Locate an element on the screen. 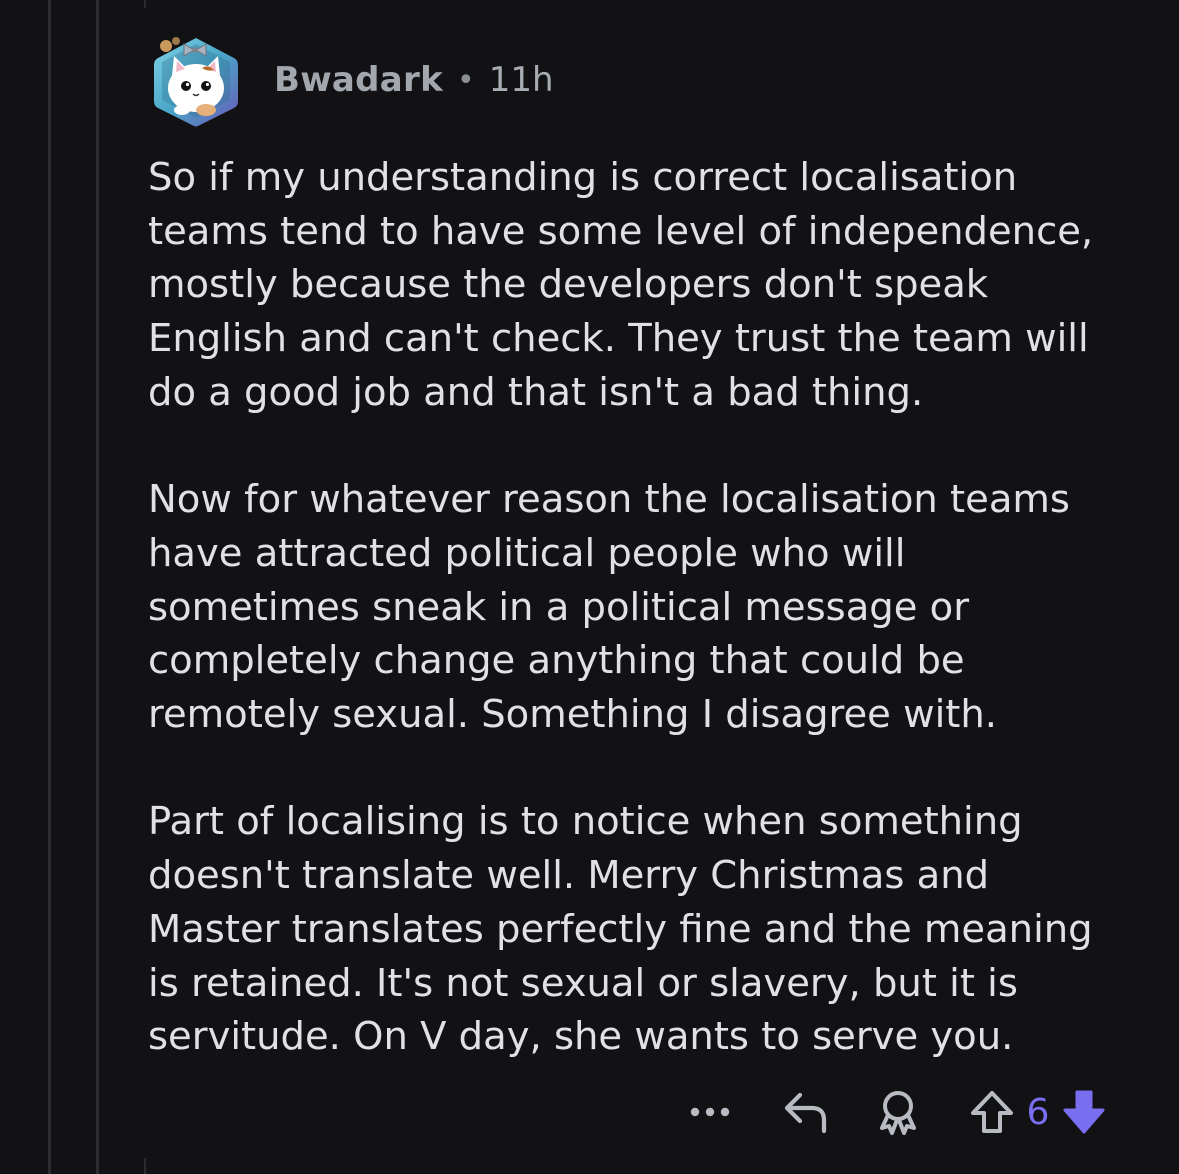 Image resolution: width=1179 pixels, height=1174 pixels. award-icon is located at coordinates (898, 1113).